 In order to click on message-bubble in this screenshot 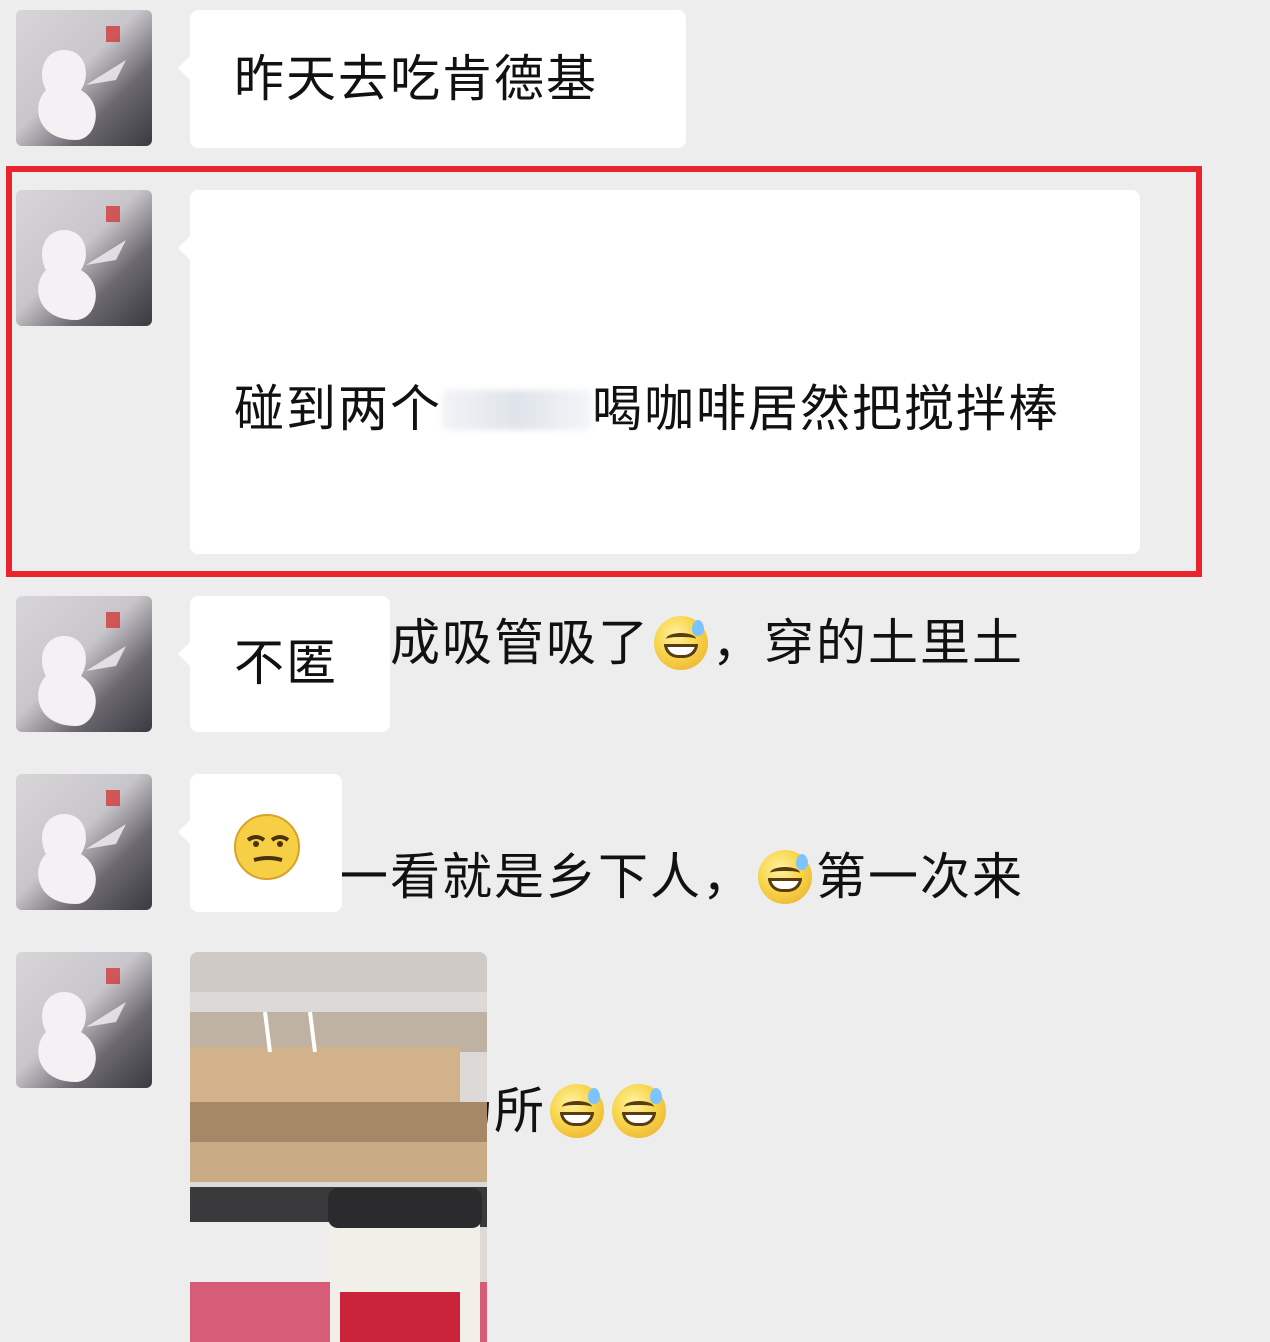, I will do `click(260, 843)`.